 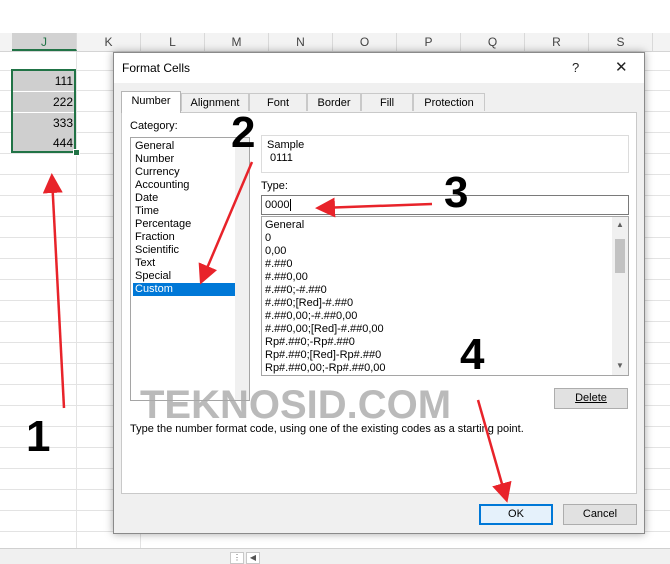 I want to click on column-header-s: S, so click(x=621, y=42).